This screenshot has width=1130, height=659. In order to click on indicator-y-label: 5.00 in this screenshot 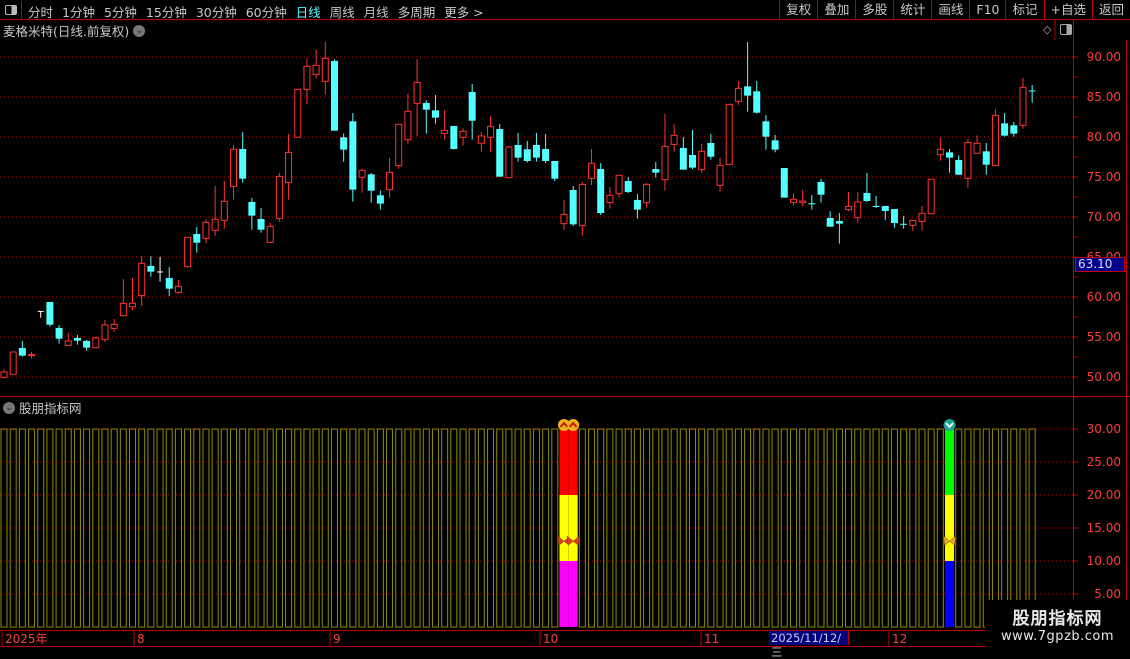, I will do `click(1107, 594)`.